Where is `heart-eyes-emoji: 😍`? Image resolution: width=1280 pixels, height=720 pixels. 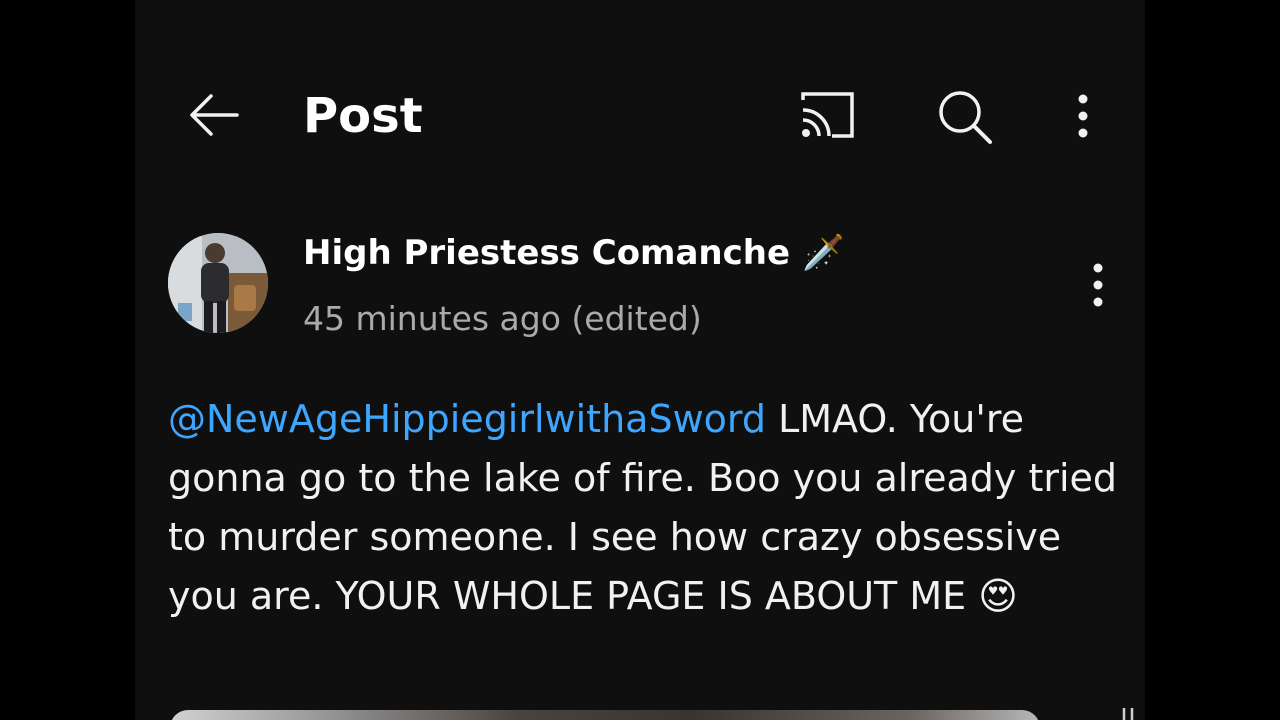
heart-eyes-emoji: 😍 is located at coordinates (998, 596).